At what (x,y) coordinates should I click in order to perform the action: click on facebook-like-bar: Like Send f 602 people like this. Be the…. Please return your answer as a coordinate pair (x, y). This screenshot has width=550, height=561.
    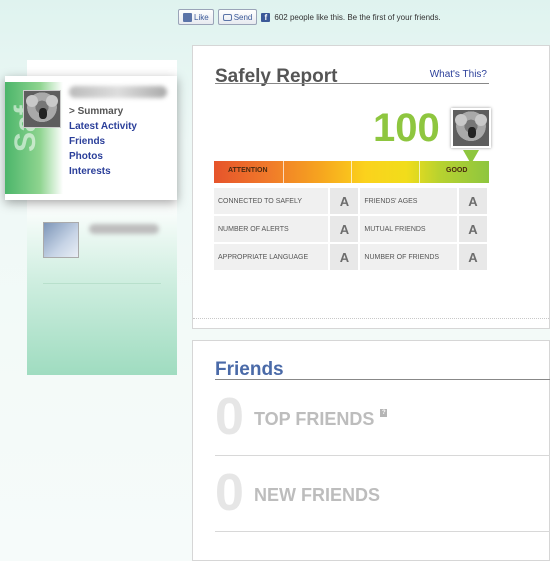
    Looking at the image, I should click on (309, 17).